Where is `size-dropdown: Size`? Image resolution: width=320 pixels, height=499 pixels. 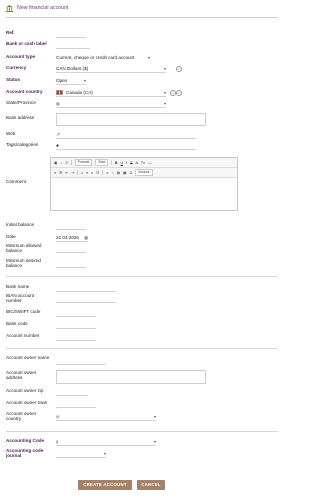 size-dropdown: Size is located at coordinates (102, 162).